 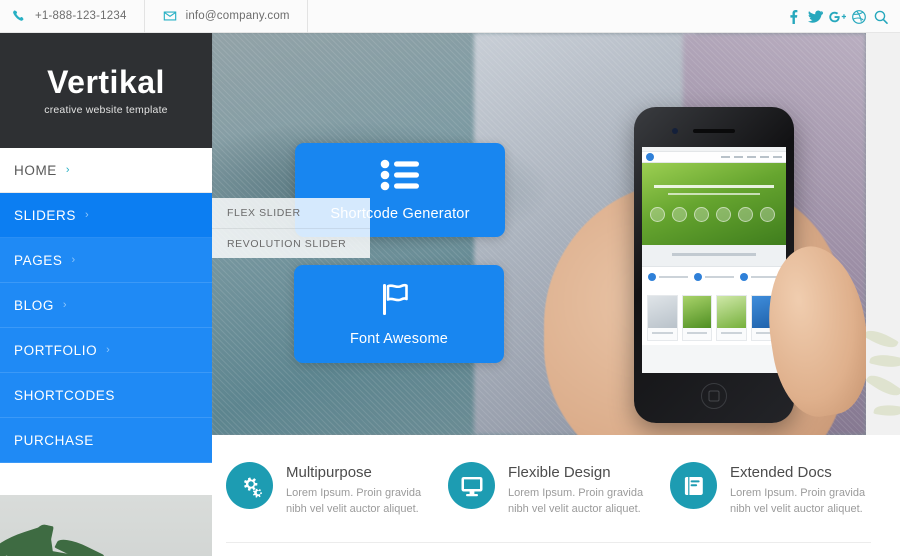 I want to click on sidebar-item-portfolio: PORTFOLIO ›, so click(x=106, y=350).